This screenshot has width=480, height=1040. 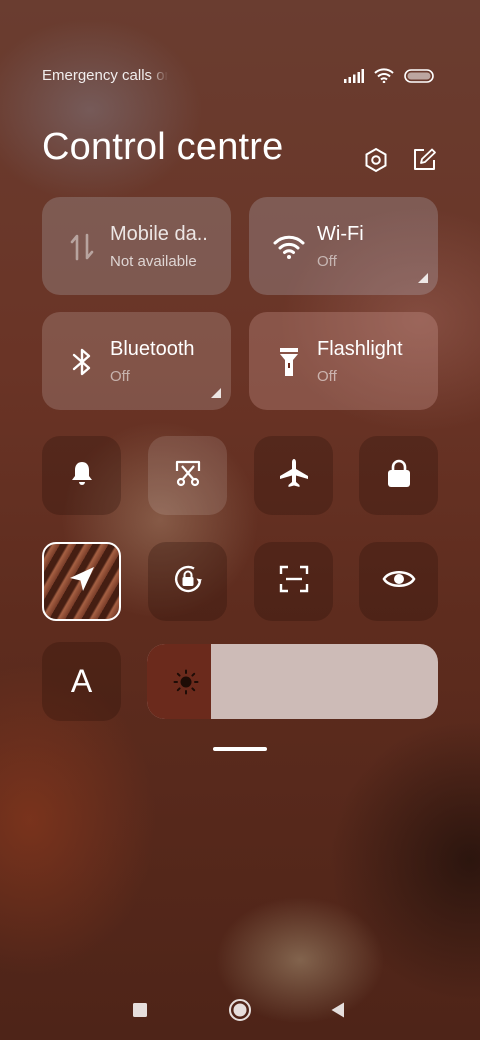 I want to click on bell-icon, so click(x=82, y=475).